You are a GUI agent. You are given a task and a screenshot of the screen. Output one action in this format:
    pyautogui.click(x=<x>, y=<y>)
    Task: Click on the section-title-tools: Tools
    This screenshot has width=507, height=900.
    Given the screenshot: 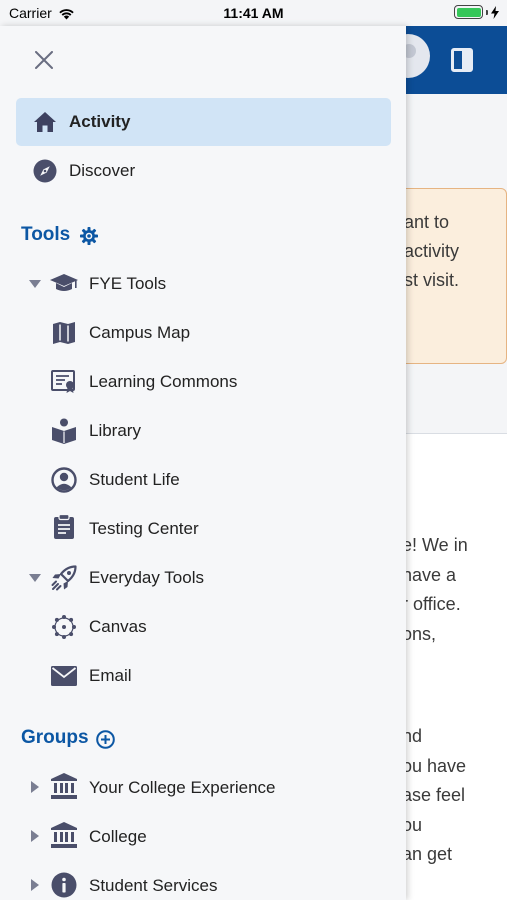 What is the action you would take?
    pyautogui.click(x=46, y=234)
    